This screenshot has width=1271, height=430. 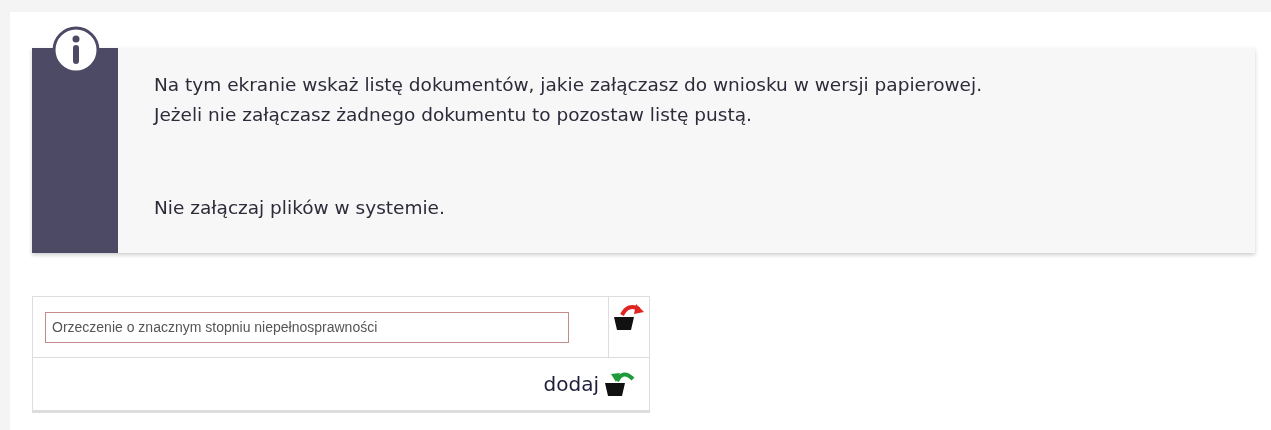 I want to click on info-text: Na tym ekranie wskaż listę dokumentów, jakie załączasz do wniosku w wersji papierowej., so click(x=568, y=85).